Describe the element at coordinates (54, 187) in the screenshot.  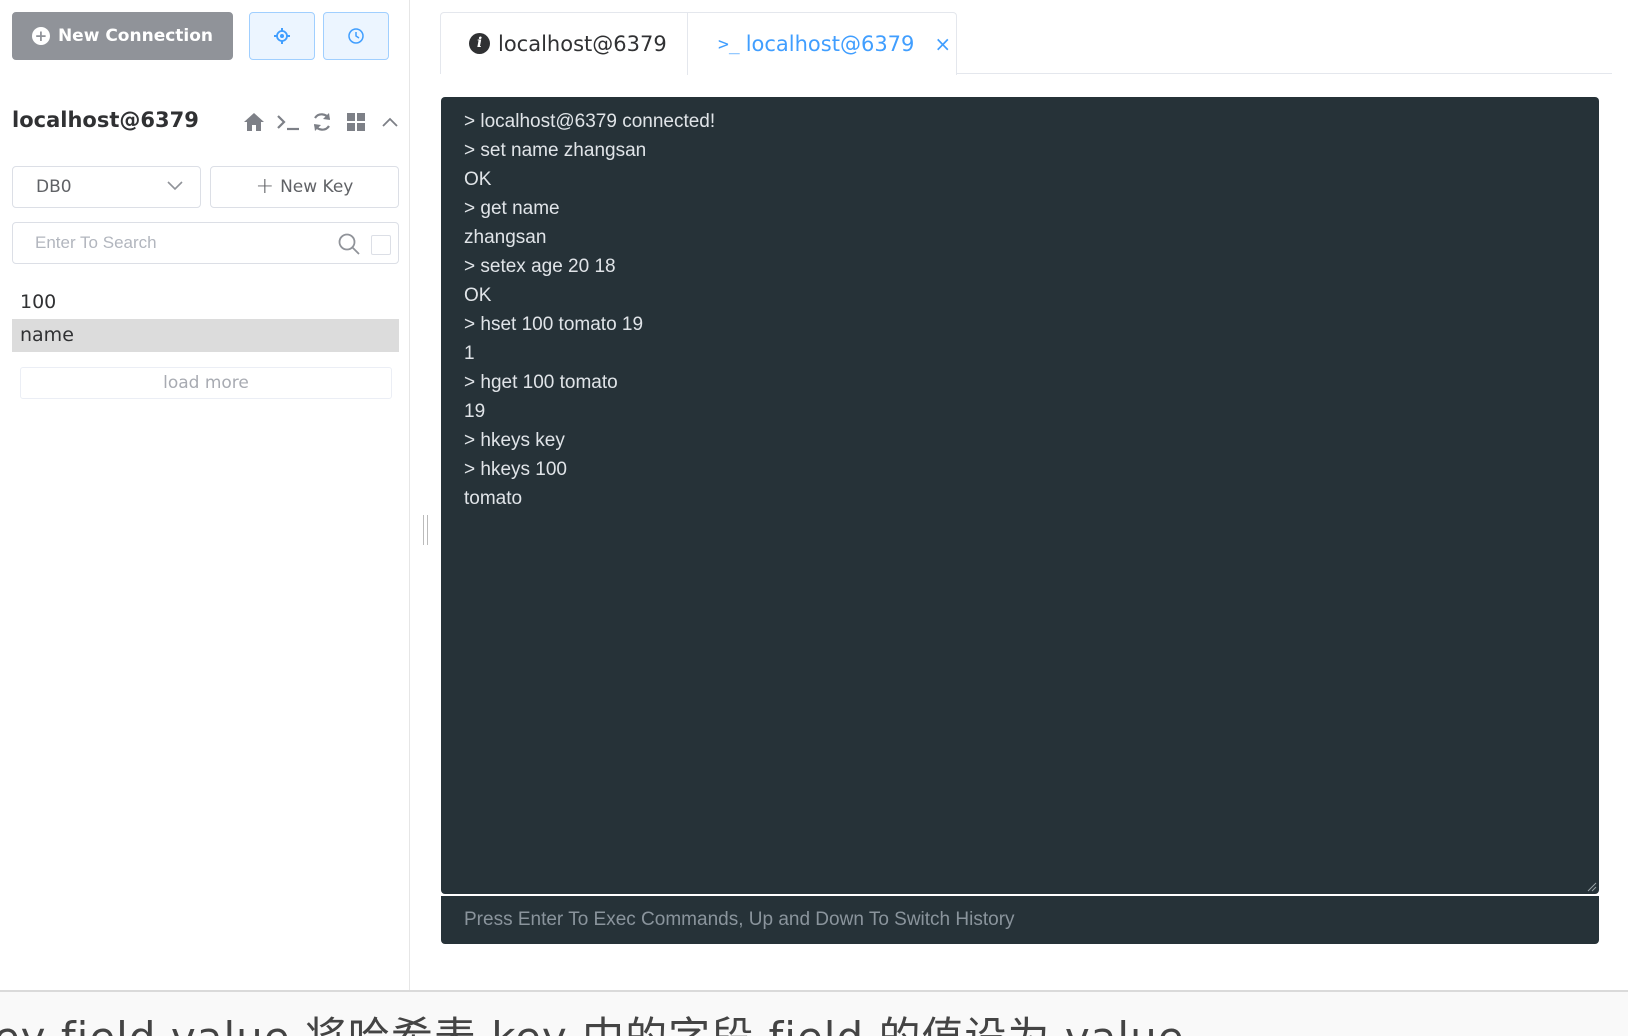
I see `db-select-value: DB0` at that location.